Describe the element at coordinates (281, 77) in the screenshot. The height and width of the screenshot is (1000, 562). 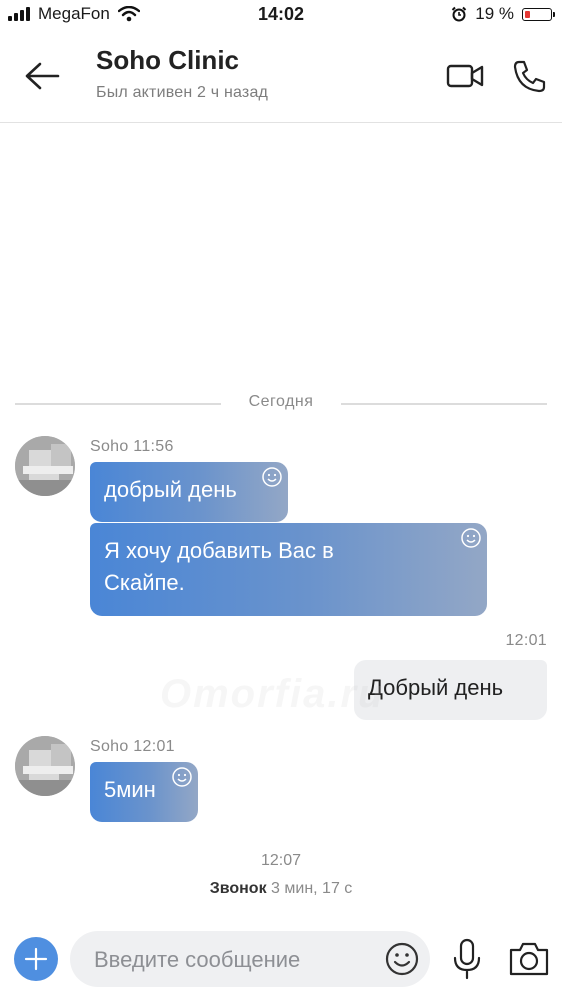
I see `chat-header: Soho Clinic Был активен 2 ч назад` at that location.